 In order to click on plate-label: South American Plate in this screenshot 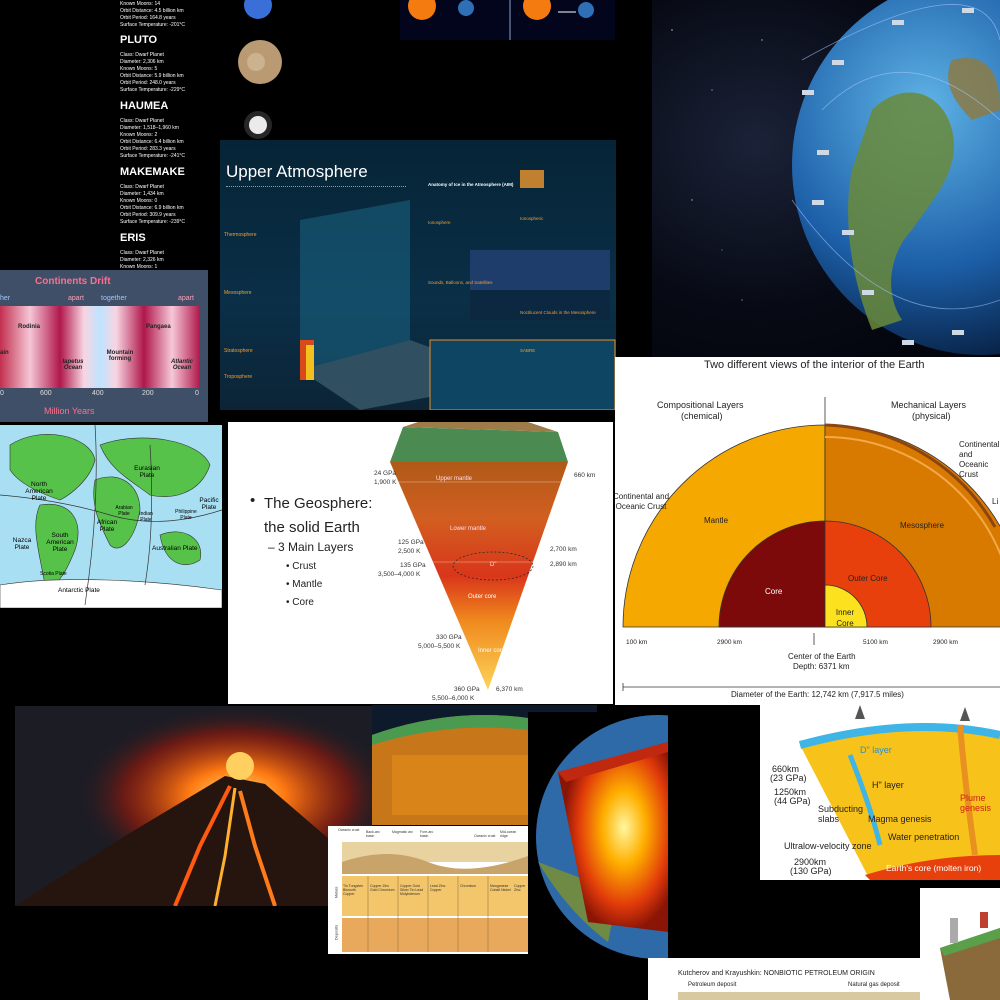, I will do `click(60, 542)`.